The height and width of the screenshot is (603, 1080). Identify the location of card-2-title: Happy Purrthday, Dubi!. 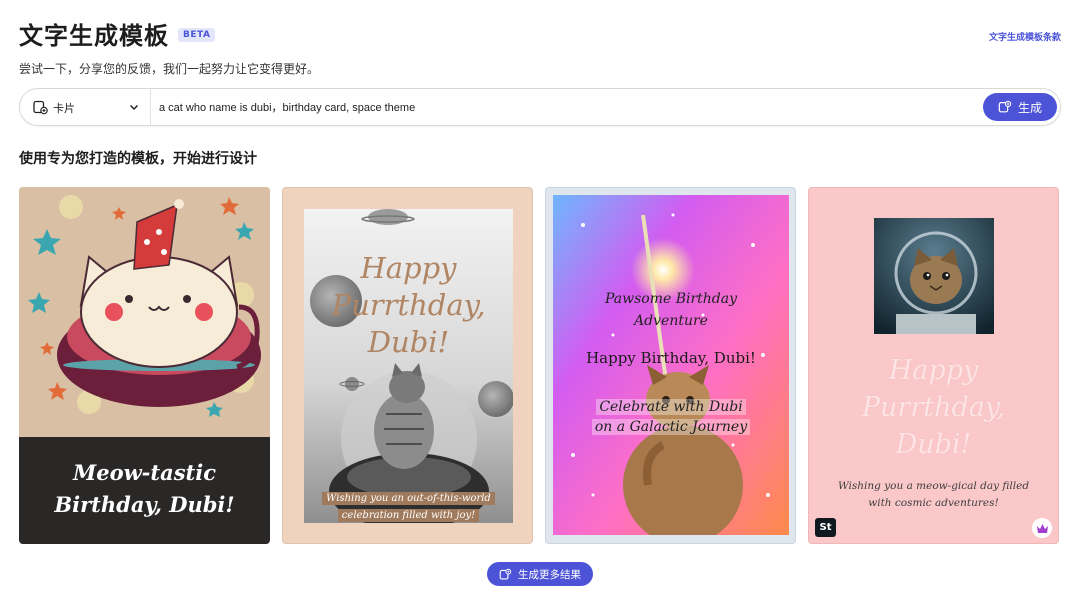
(408, 305).